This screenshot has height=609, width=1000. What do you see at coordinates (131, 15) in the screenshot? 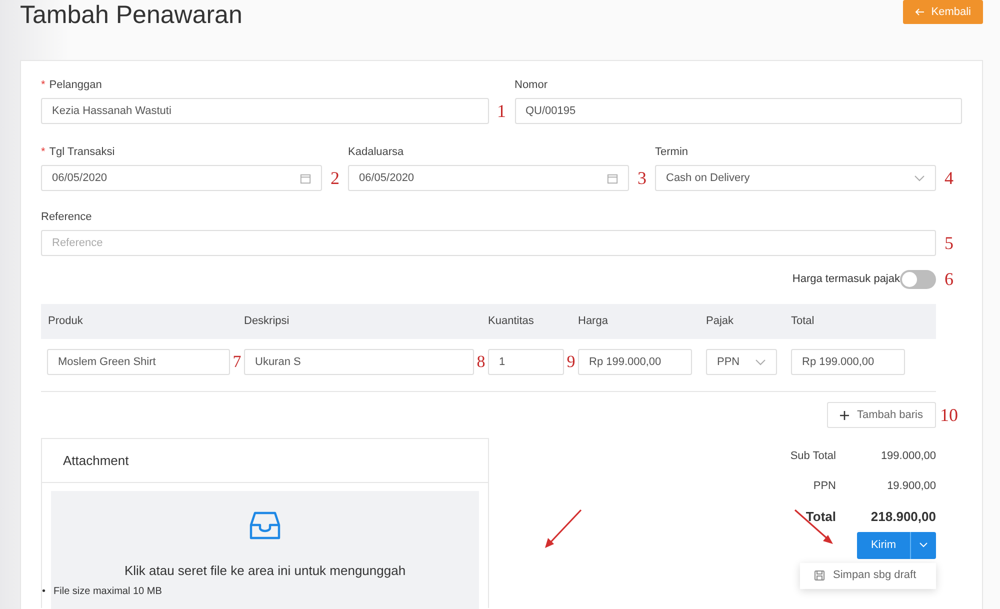
I see `page-title: Tambah Penawaran` at bounding box center [131, 15].